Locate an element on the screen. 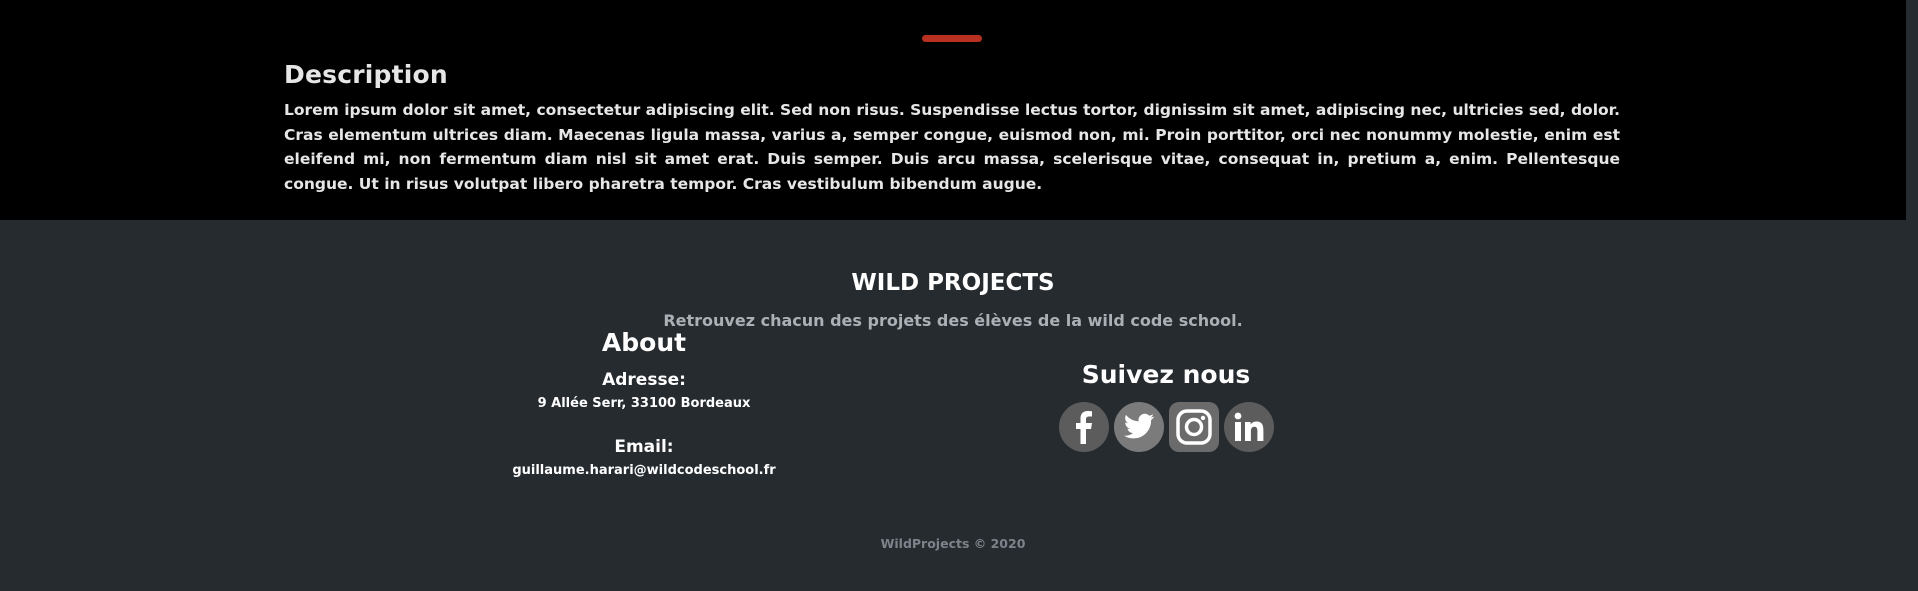 The width and height of the screenshot is (1918, 591). facebook-icon is located at coordinates (1083, 427).